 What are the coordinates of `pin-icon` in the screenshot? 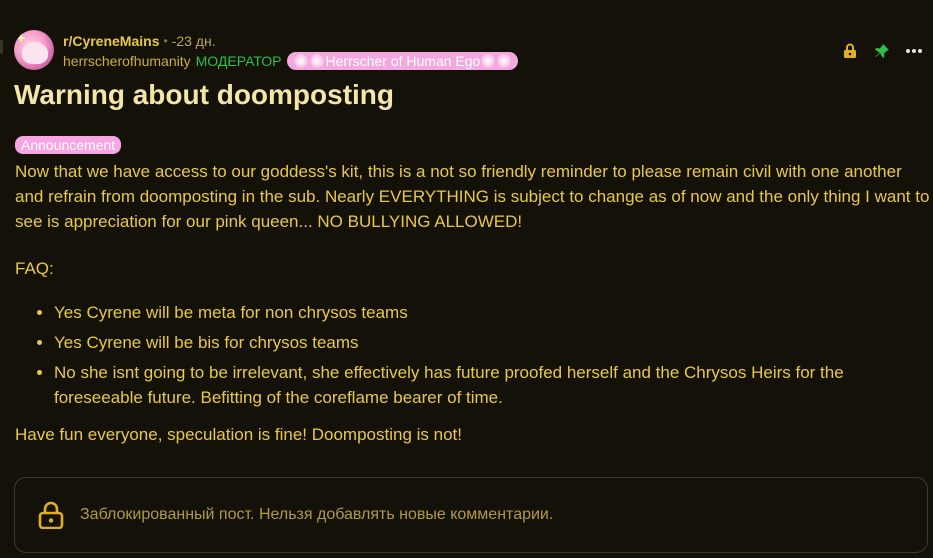 It's located at (882, 51).